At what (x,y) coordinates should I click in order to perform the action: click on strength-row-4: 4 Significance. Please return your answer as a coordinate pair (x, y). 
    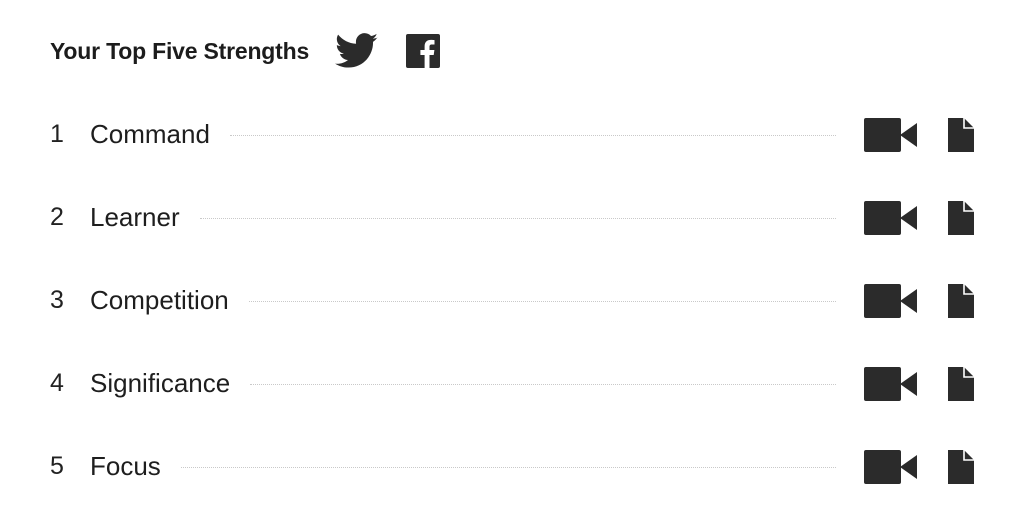
    Looking at the image, I should click on (513, 383).